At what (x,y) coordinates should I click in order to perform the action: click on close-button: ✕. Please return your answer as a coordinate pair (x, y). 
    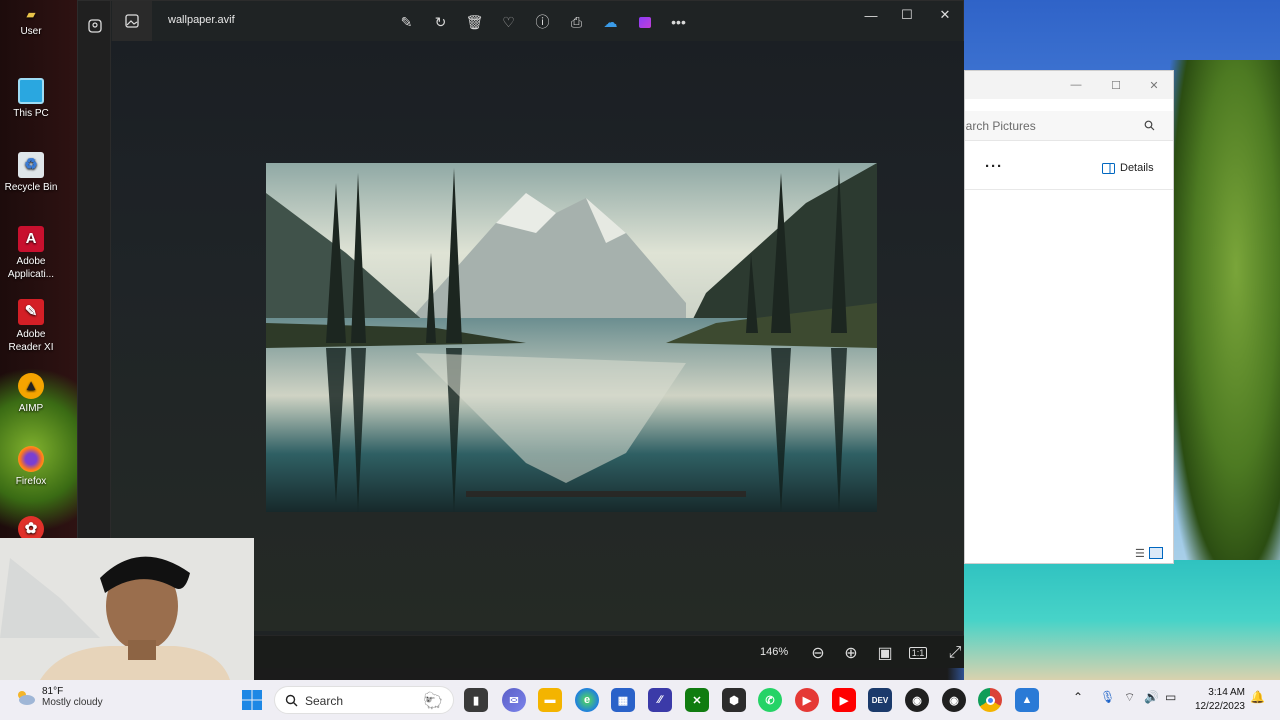
    Looking at the image, I should click on (945, 15).